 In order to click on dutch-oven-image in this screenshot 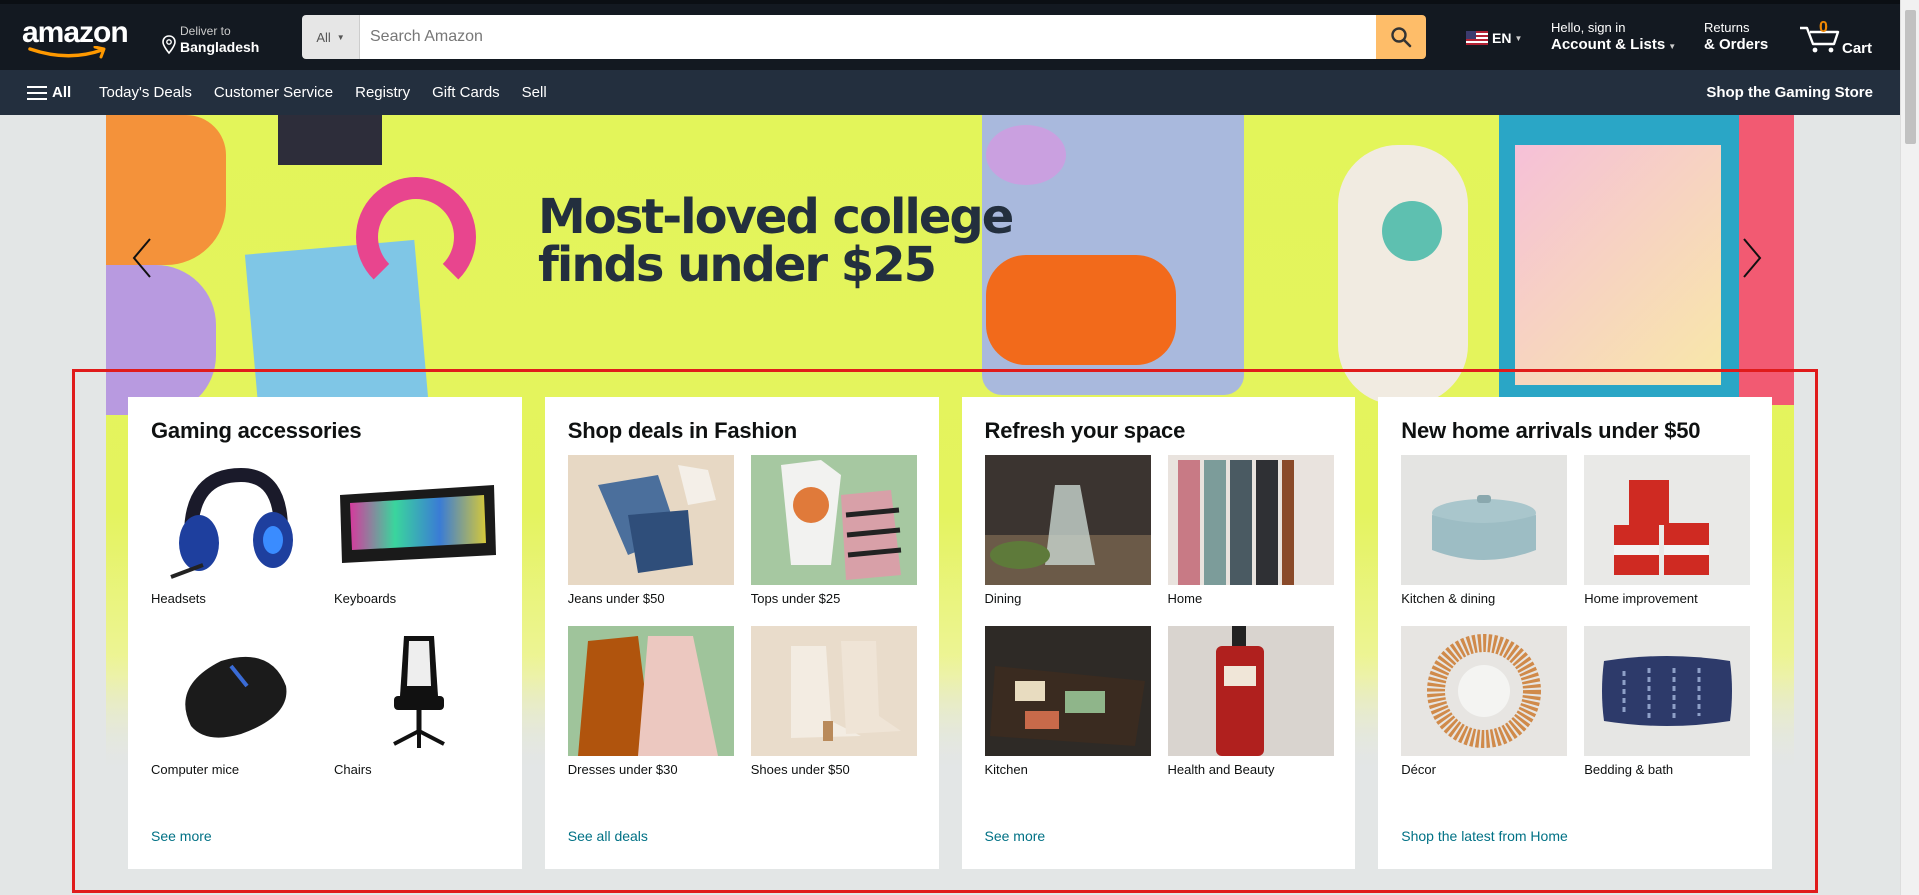, I will do `click(1484, 520)`.